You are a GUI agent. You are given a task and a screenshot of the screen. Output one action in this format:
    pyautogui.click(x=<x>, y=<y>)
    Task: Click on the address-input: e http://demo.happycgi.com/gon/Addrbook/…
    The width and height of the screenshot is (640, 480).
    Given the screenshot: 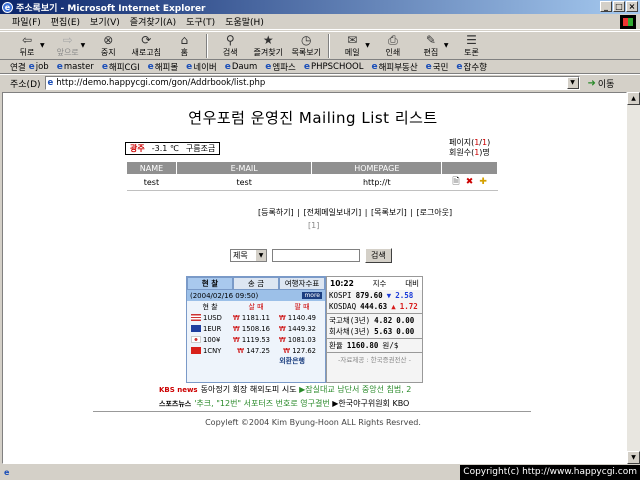 What is the action you would take?
    pyautogui.click(x=312, y=83)
    